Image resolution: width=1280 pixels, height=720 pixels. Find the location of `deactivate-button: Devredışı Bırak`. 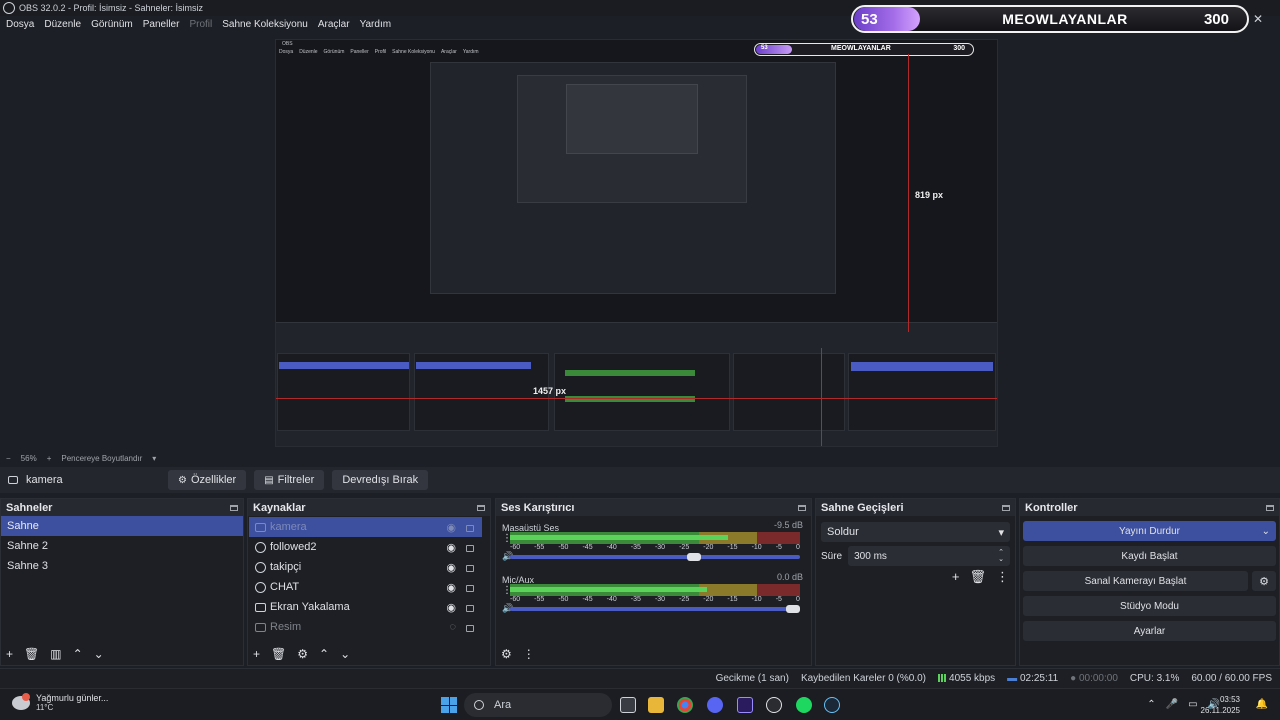

deactivate-button: Devredışı Bırak is located at coordinates (380, 480).